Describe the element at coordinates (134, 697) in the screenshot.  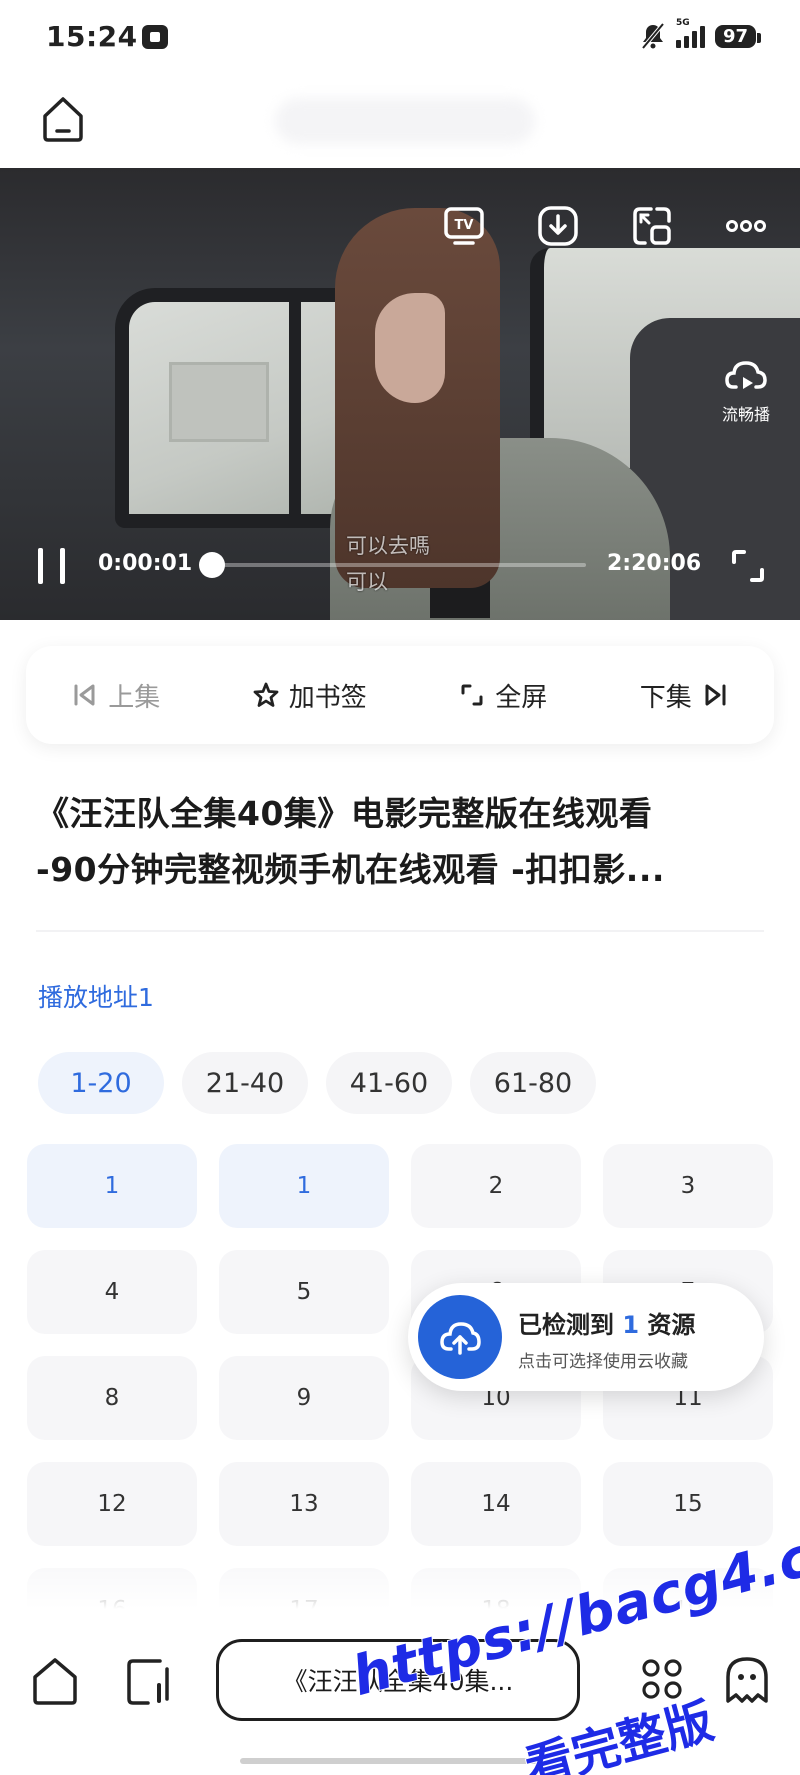
I see `prev-episode-label: 上集` at that location.